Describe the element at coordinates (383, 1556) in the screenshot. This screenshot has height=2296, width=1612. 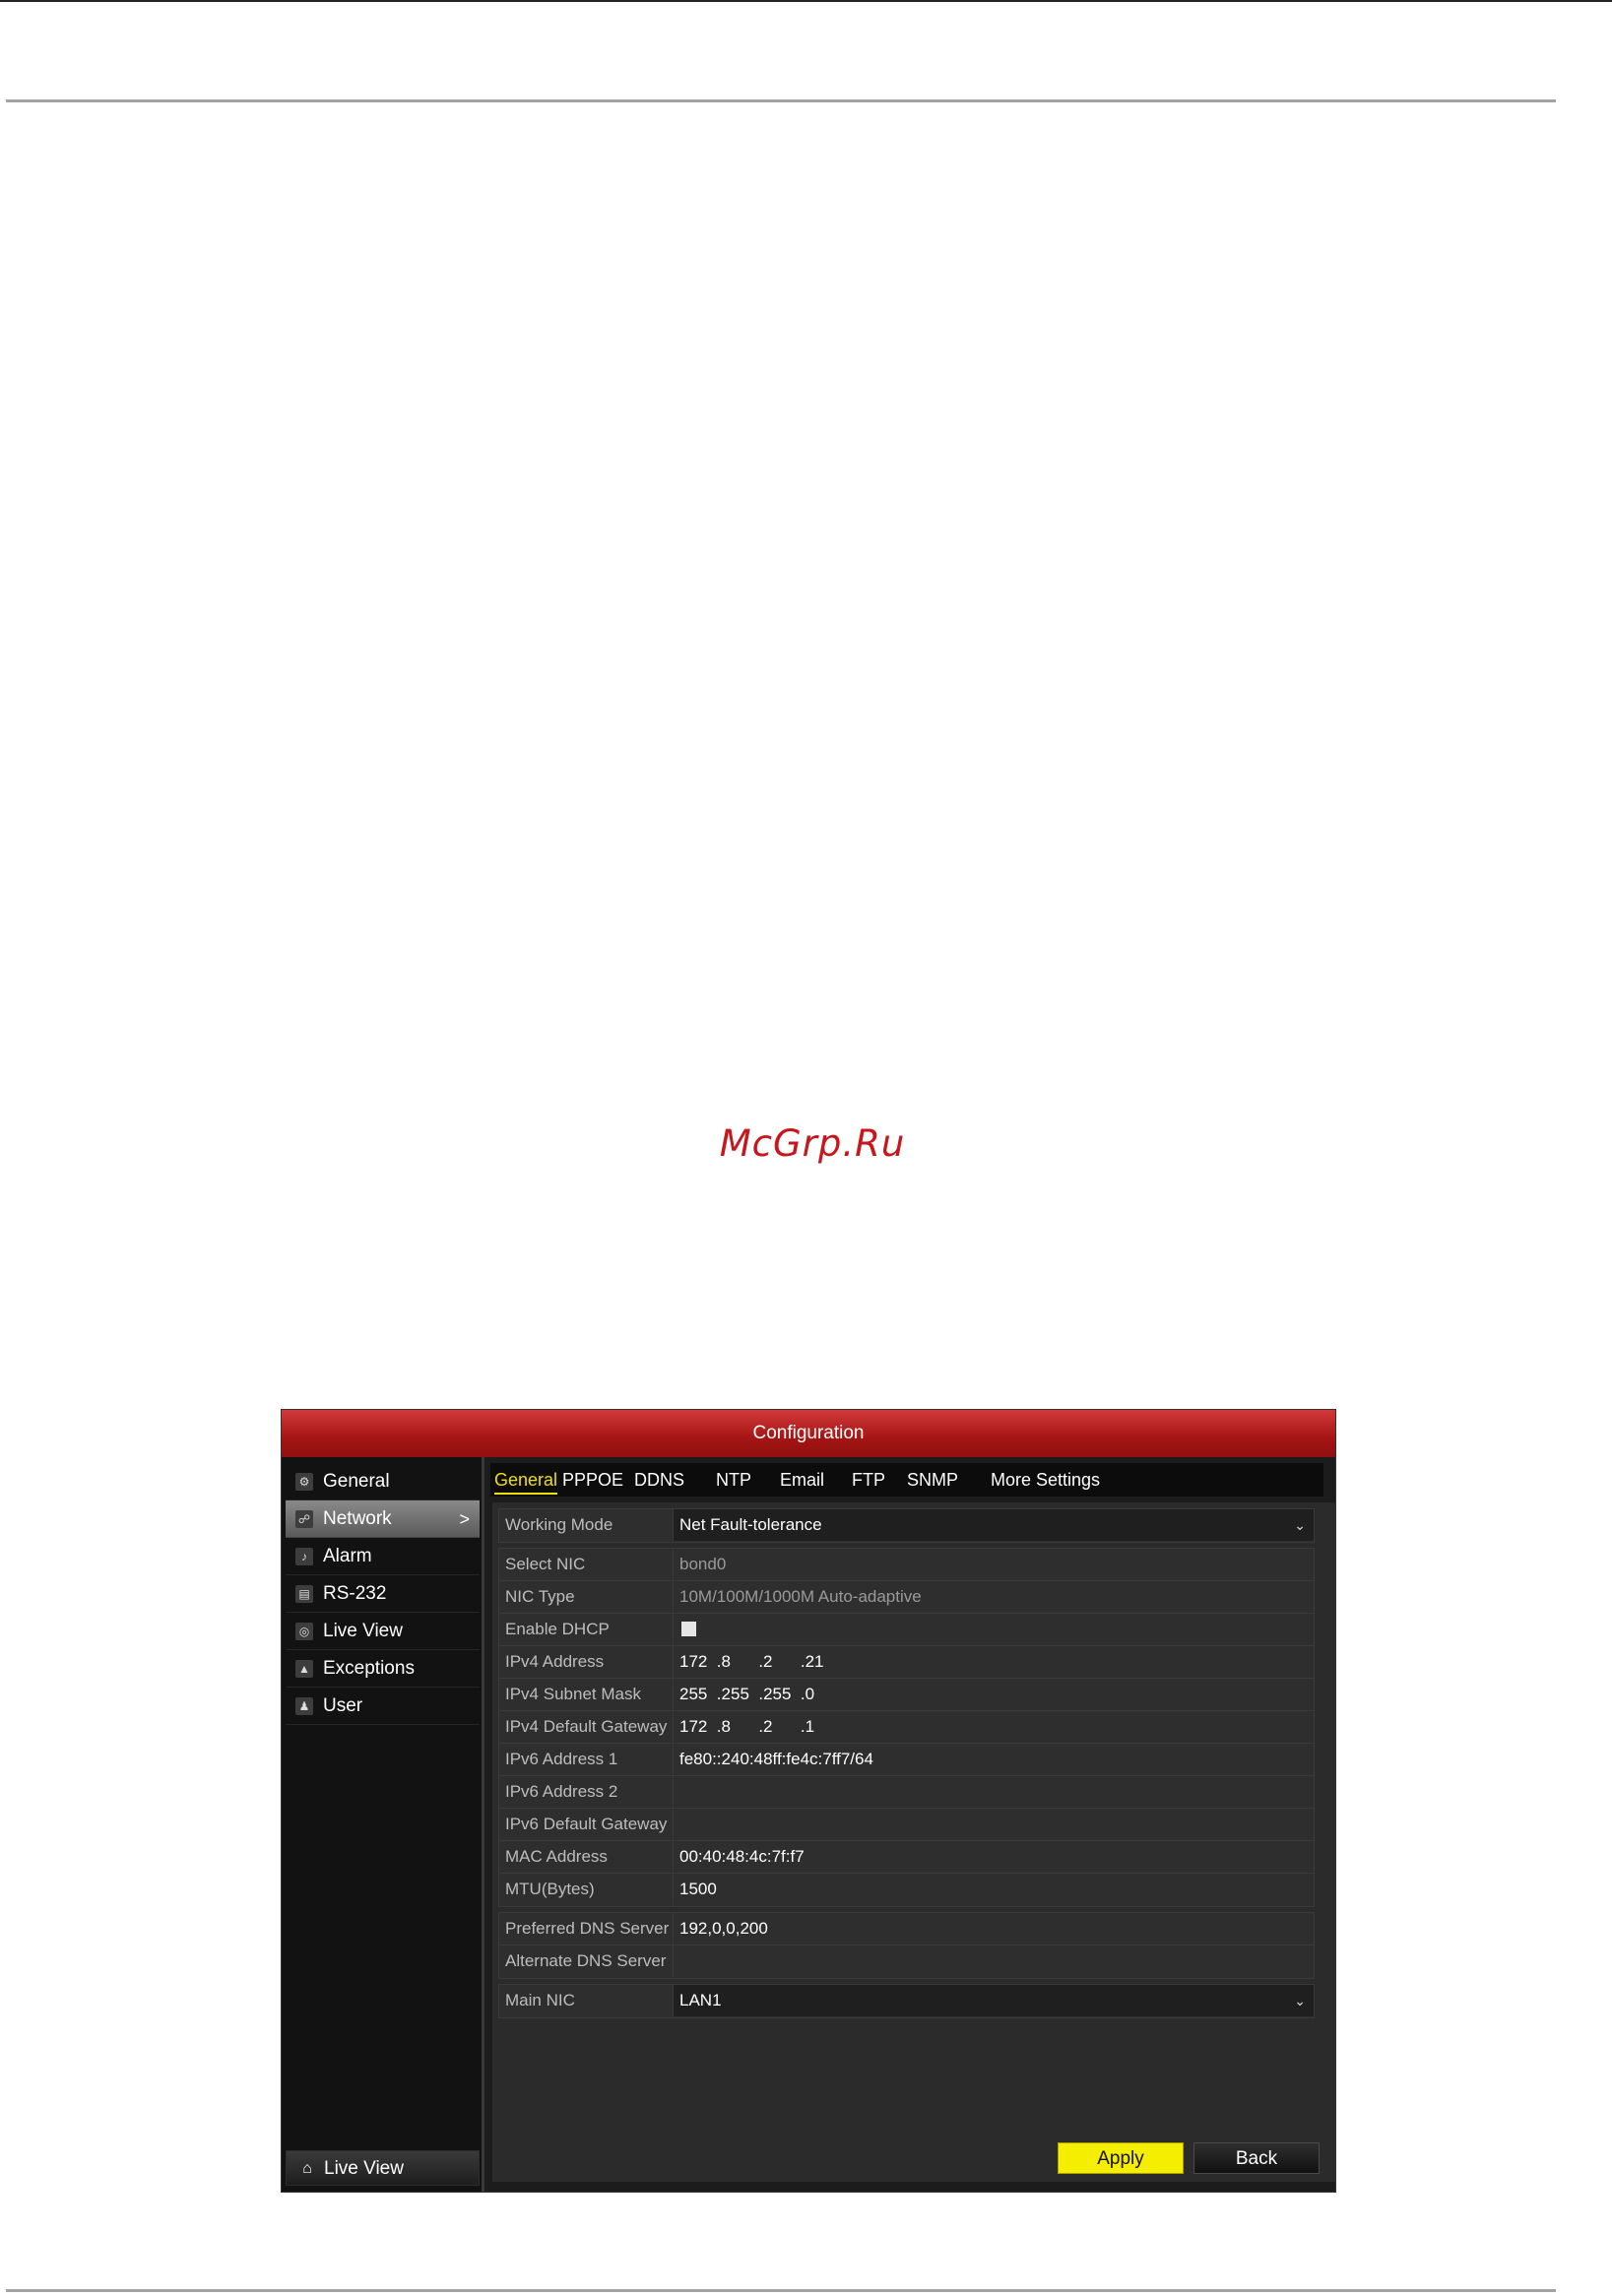
I see `sidebar-item-alarm: ♪ Alarm` at that location.